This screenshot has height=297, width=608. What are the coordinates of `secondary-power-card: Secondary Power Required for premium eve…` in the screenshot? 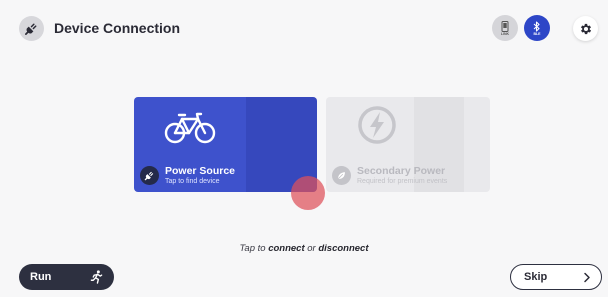 It's located at (408, 144).